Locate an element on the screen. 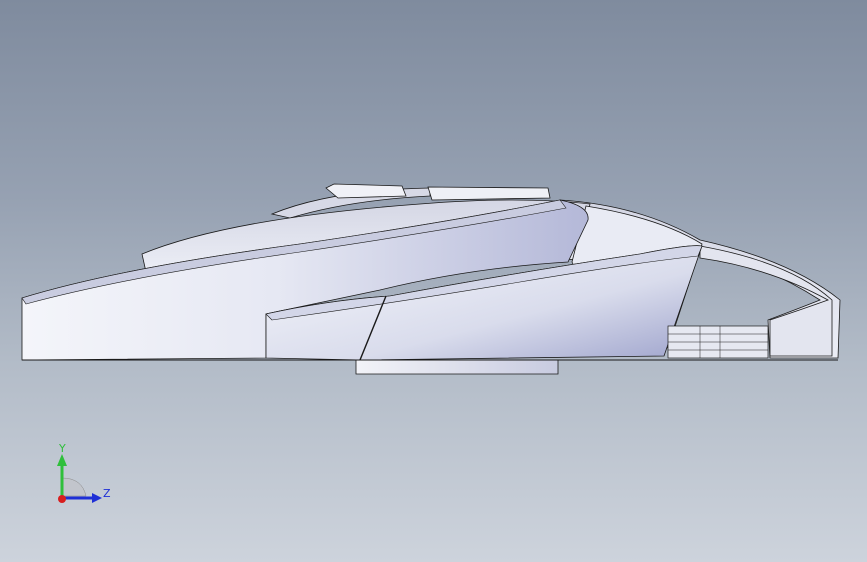  coordinate-triad: Y Z is located at coordinates (84, 472).